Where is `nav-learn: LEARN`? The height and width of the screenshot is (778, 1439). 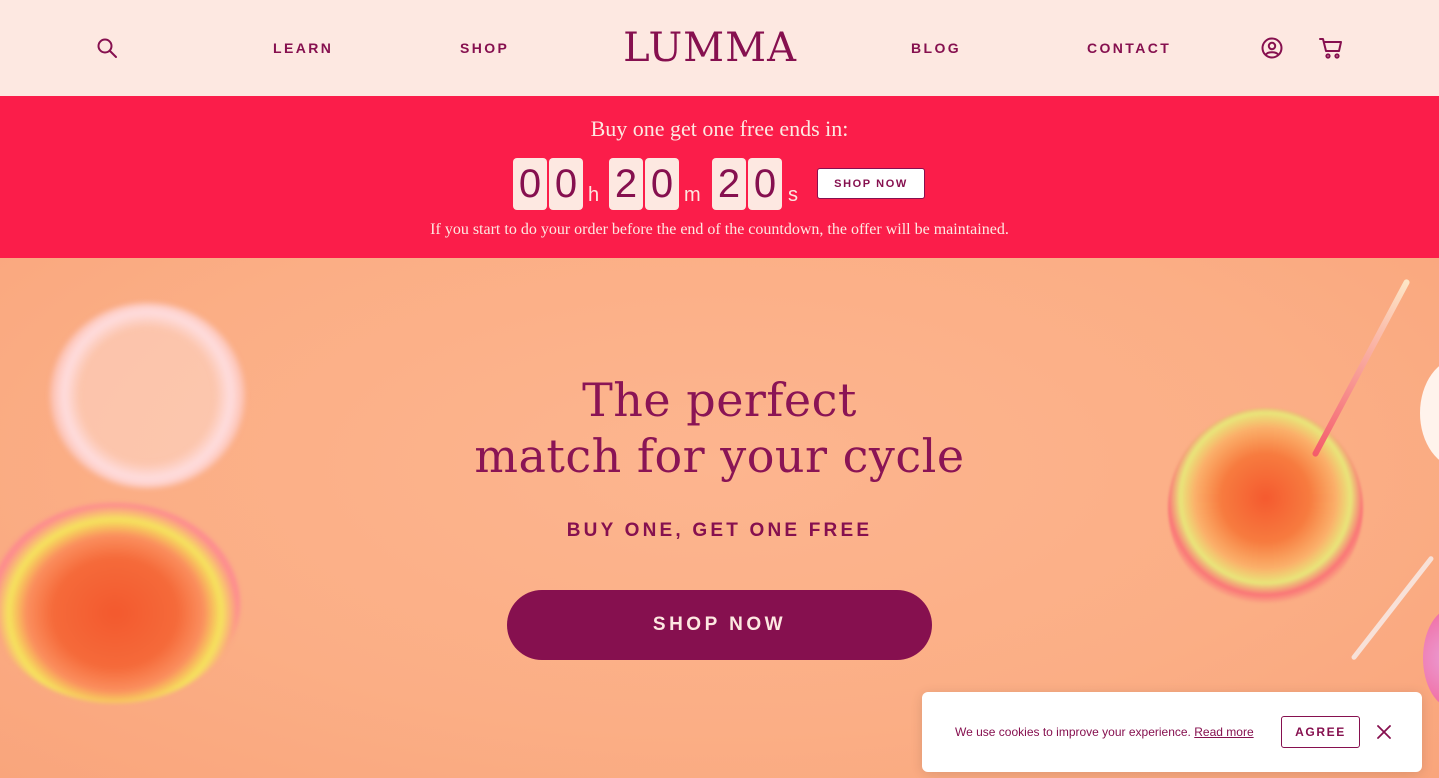
nav-learn: LEARN is located at coordinates (303, 48).